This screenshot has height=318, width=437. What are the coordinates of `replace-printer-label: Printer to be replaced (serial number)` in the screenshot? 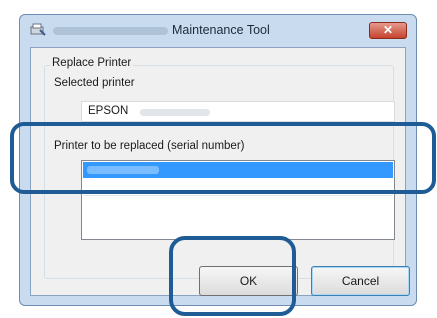 It's located at (149, 146).